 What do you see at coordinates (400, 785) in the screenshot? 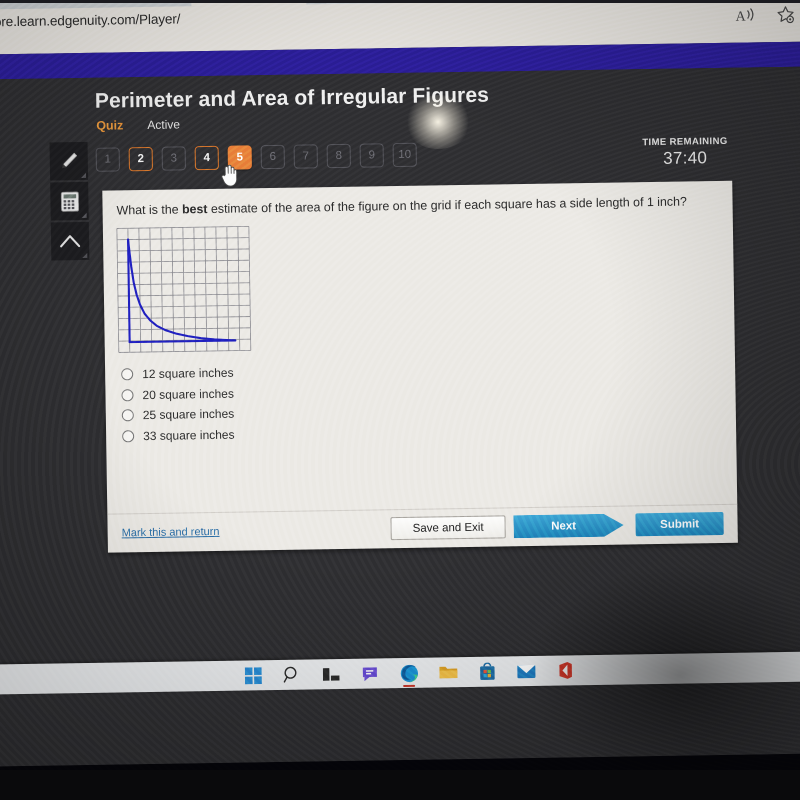
I see `monitor-bezel-bottom` at bounding box center [400, 785].